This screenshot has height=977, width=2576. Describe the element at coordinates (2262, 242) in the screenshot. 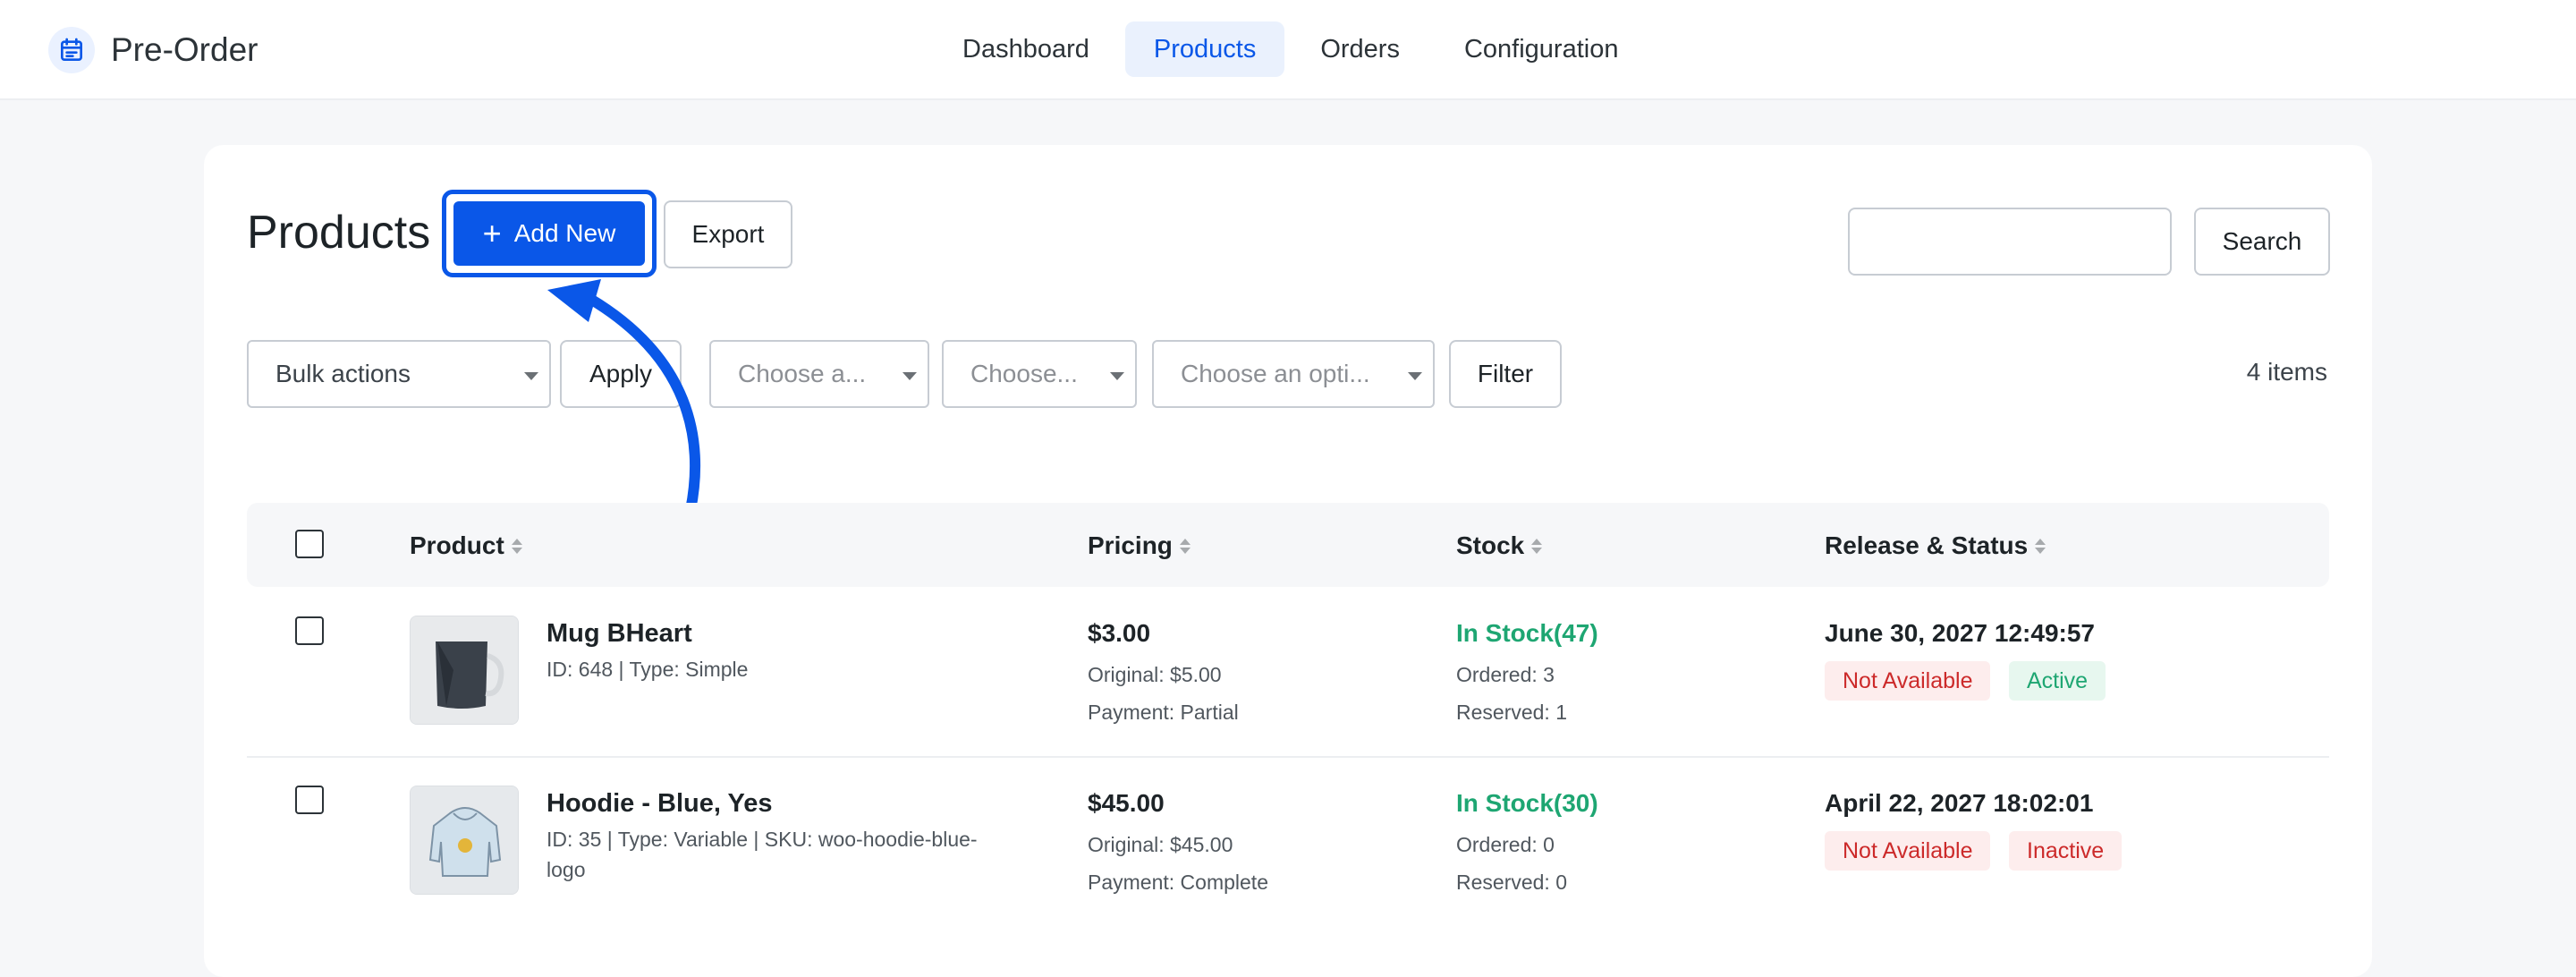

I see `search-button: Search` at that location.